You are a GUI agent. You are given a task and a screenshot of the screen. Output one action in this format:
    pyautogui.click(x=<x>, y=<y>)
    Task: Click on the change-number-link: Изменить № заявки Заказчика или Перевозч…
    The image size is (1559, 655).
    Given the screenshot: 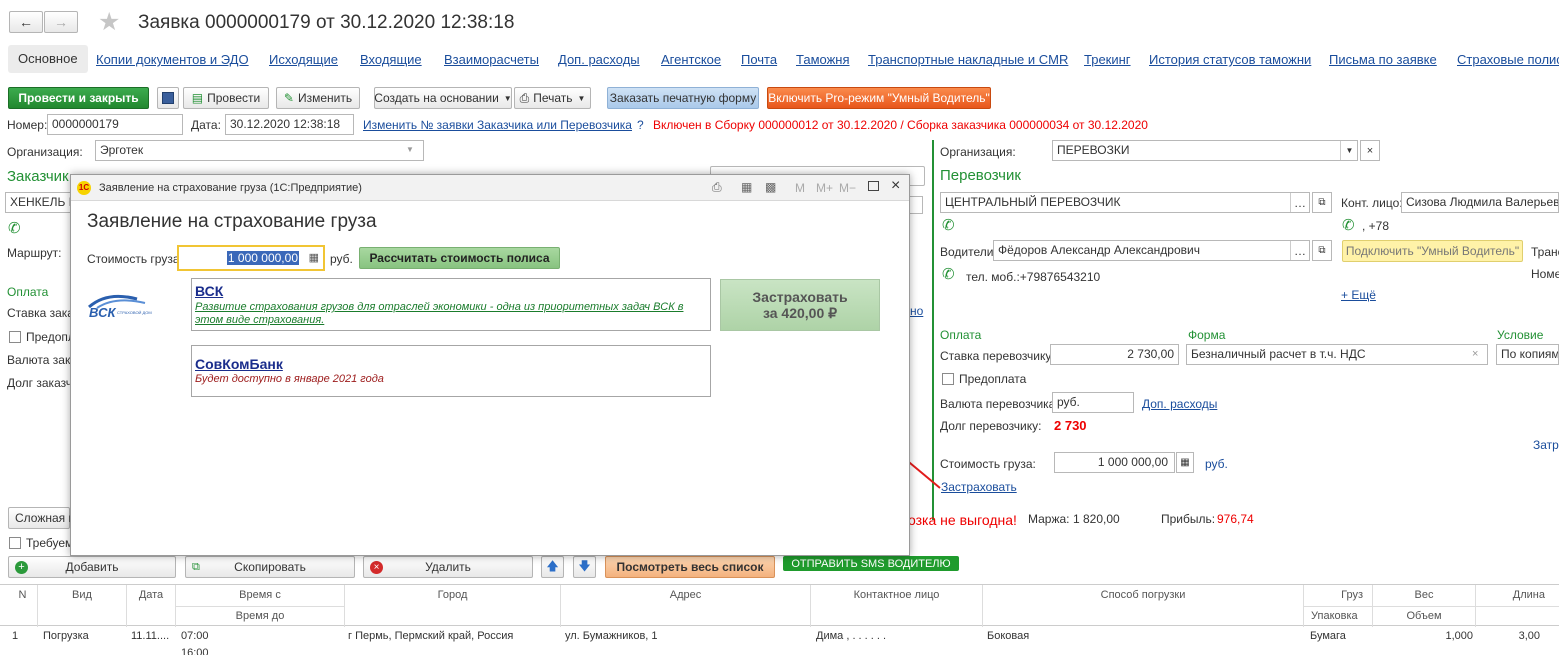 What is the action you would take?
    pyautogui.click(x=497, y=125)
    